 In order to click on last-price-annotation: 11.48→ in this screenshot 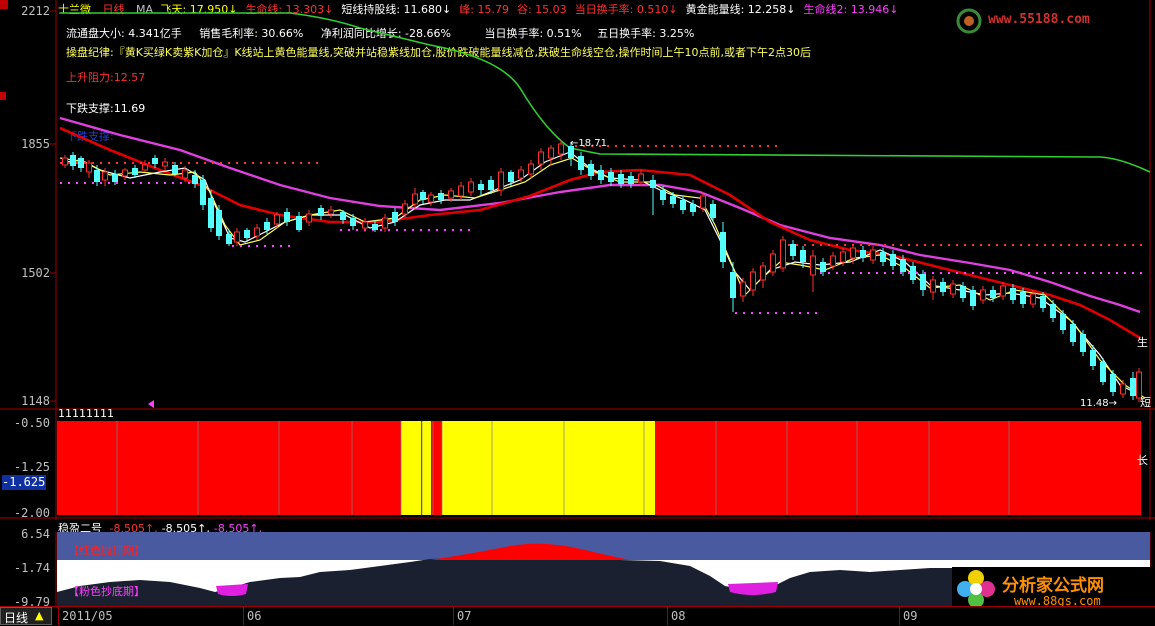, I will do `click(1098, 403)`.